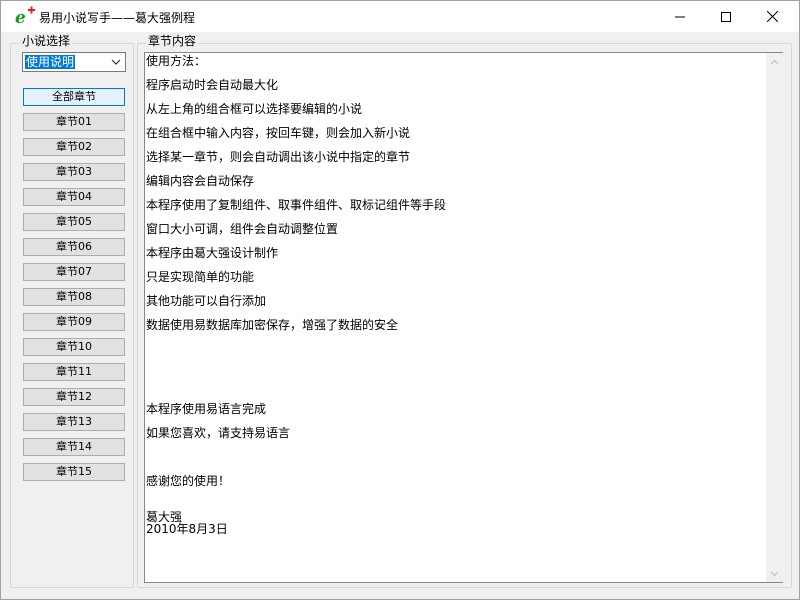 The width and height of the screenshot is (800, 600). Describe the element at coordinates (74, 347) in the screenshot. I see `chapter-button: 章节10` at that location.